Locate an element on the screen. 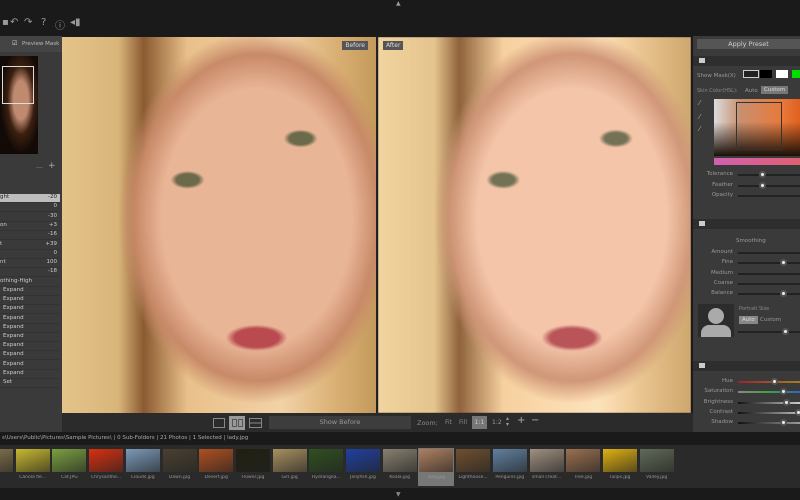 The height and width of the screenshot is (500, 800). smoothing-section-header is located at coordinates (746, 224).